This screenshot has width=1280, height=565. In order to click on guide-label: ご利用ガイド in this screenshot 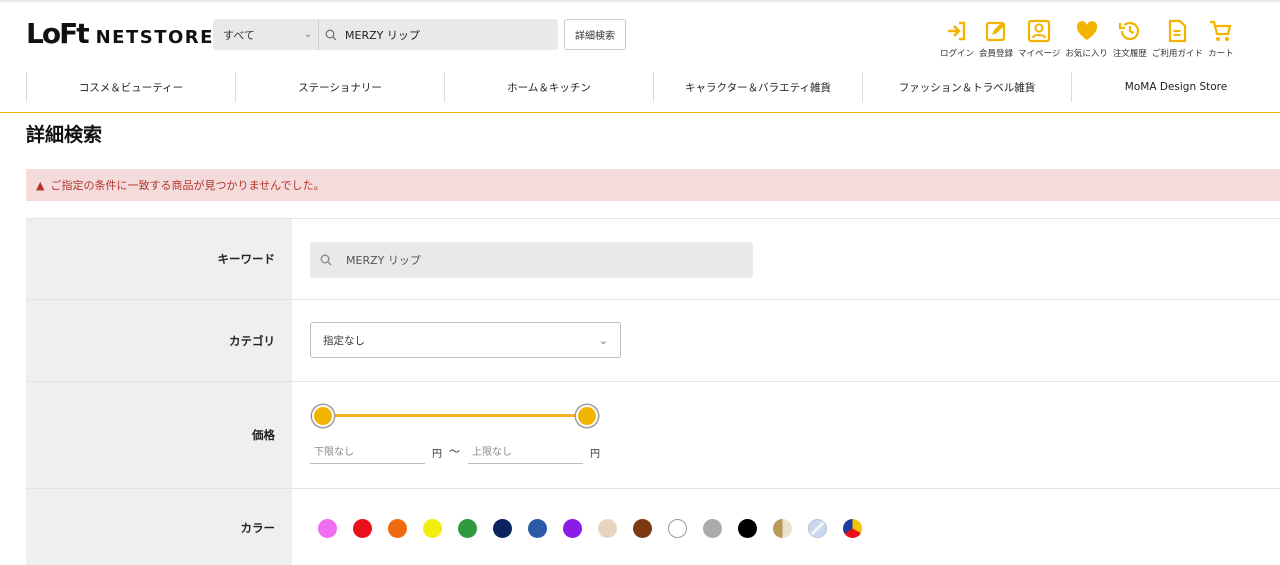, I will do `click(1177, 54)`.